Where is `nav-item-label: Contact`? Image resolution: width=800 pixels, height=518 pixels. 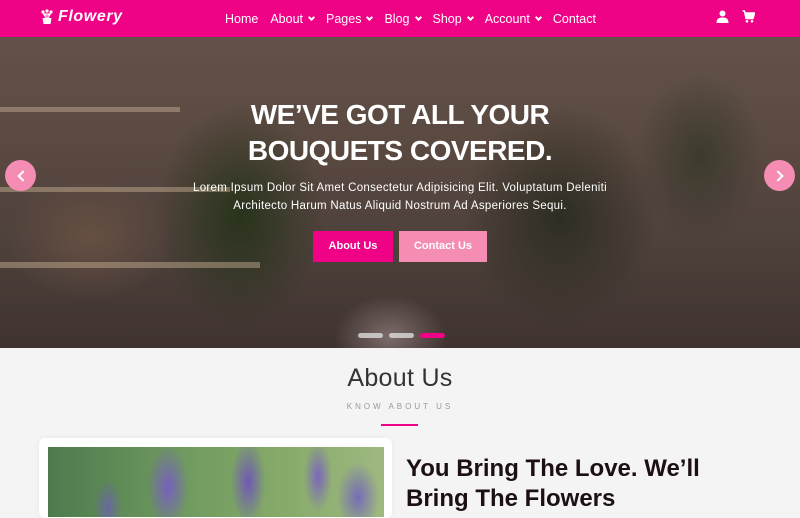
nav-item-label: Contact is located at coordinates (574, 18).